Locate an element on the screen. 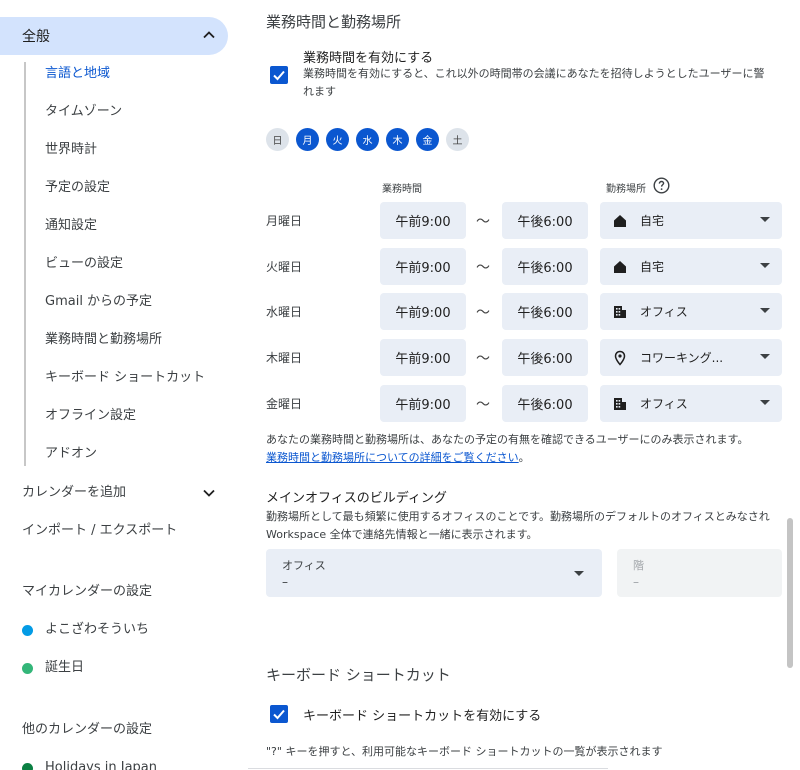 The height and width of the screenshot is (770, 800). location-pin-icon is located at coordinates (620, 358).